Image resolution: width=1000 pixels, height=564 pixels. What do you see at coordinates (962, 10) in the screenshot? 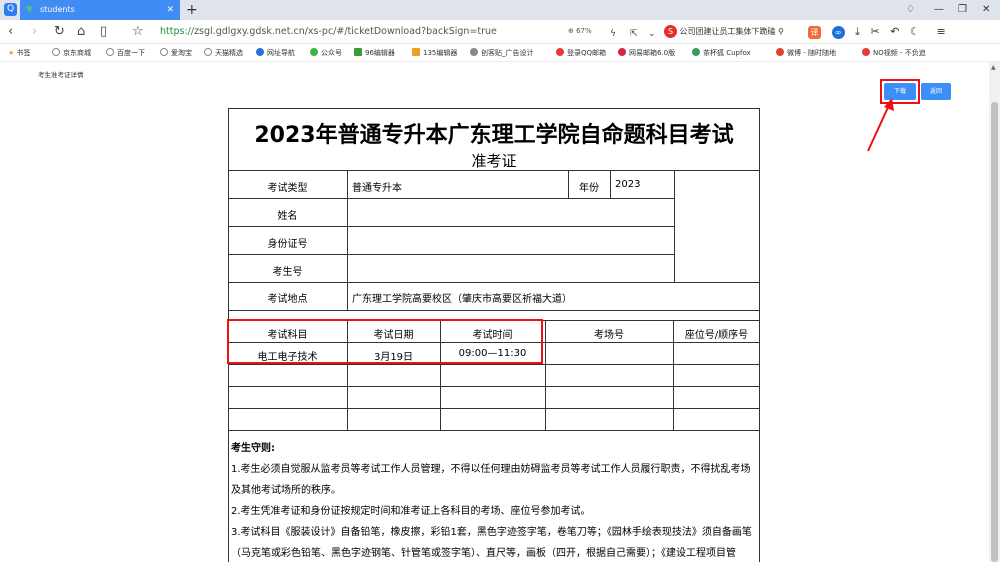
I see `restore-icon: ❐` at bounding box center [962, 10].